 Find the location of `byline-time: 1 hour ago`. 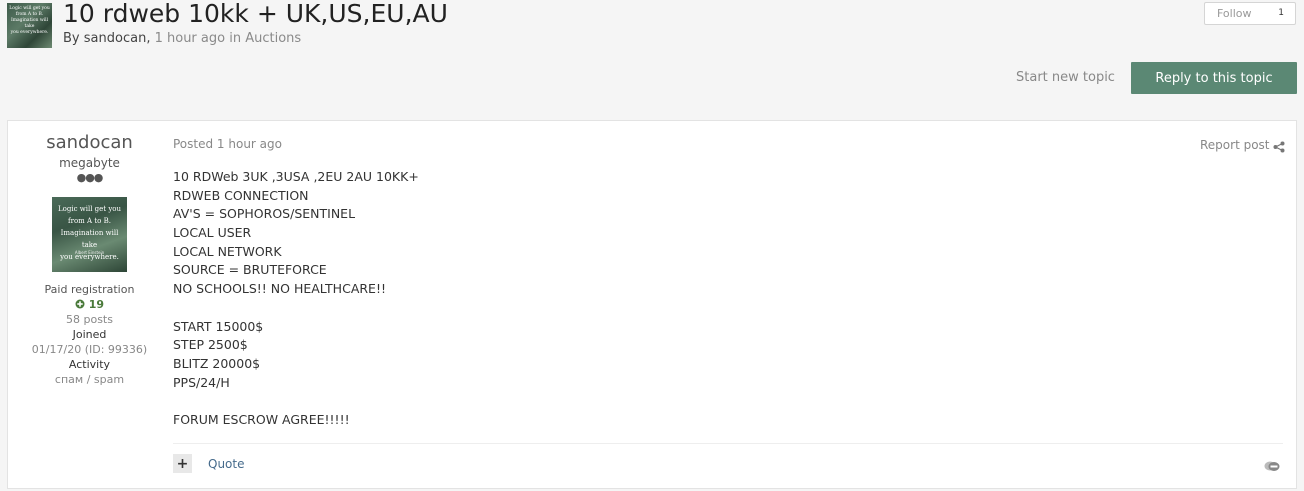

byline-time: 1 hour ago is located at coordinates (190, 38).